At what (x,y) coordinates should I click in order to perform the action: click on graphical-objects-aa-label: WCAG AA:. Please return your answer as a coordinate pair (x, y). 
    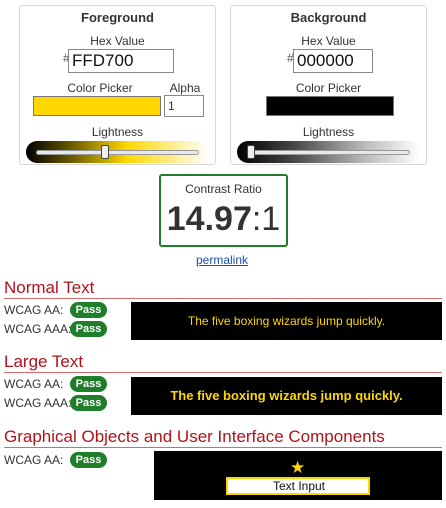
    Looking at the image, I should click on (34, 460).